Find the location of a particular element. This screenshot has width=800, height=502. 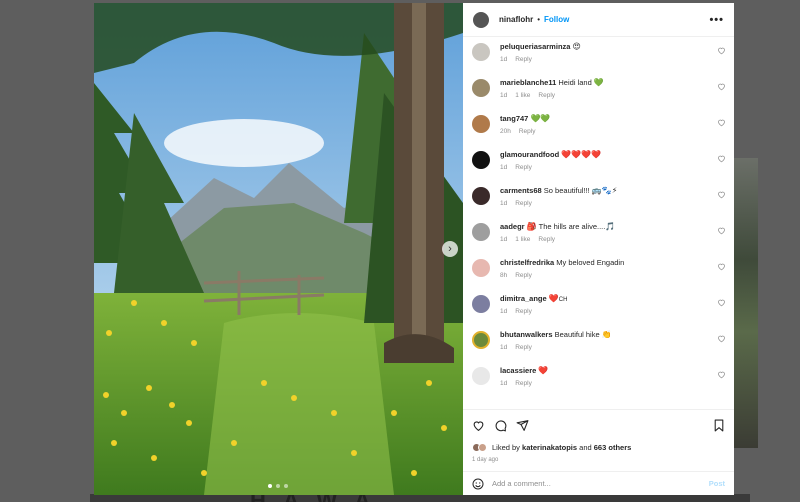

comment-input is located at coordinates (587, 483).